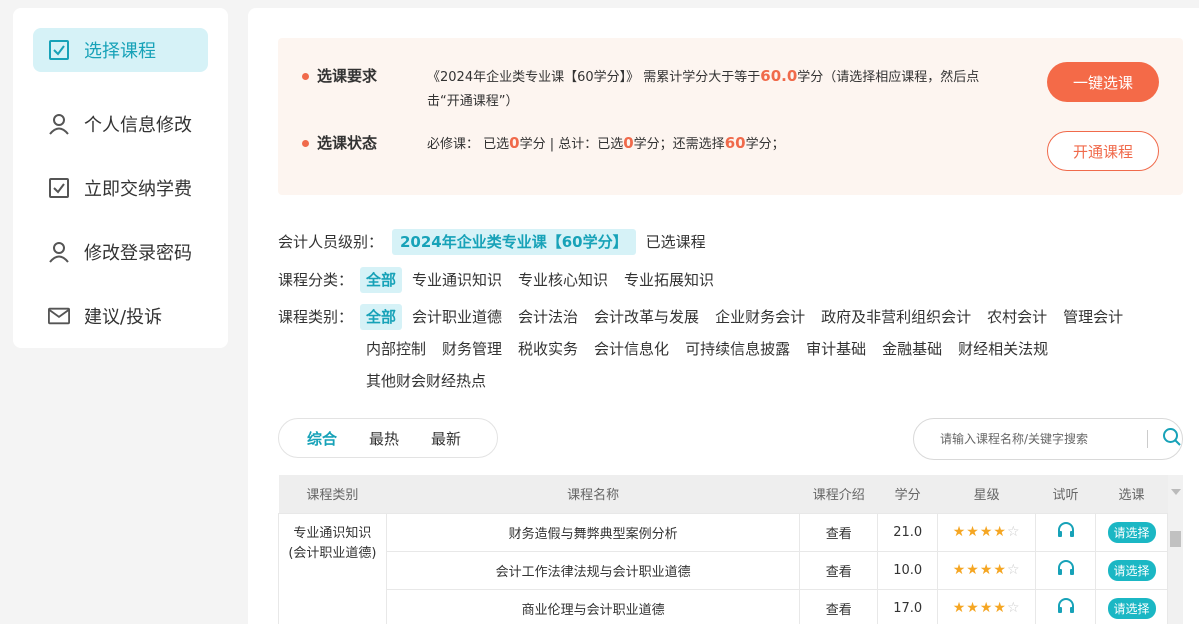 The height and width of the screenshot is (624, 1199). I want to click on sidebar-item-label: 选择课程, so click(120, 51).